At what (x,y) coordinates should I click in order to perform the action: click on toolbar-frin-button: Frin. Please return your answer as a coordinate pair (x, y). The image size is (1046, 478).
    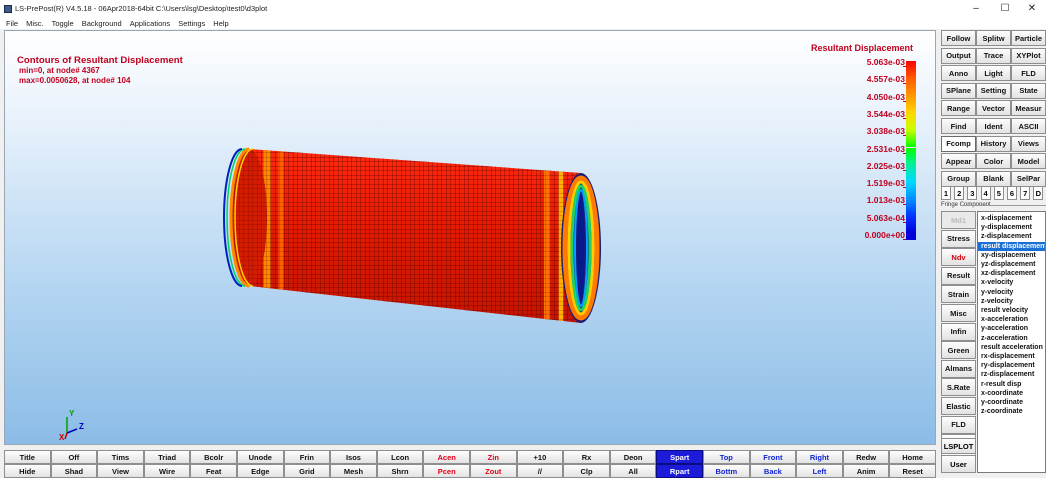
    Looking at the image, I should click on (307, 457).